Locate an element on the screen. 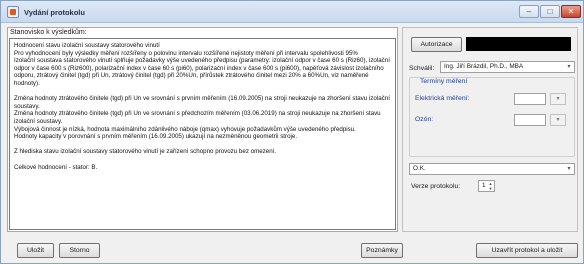  ozon-date-input is located at coordinates (530, 120).